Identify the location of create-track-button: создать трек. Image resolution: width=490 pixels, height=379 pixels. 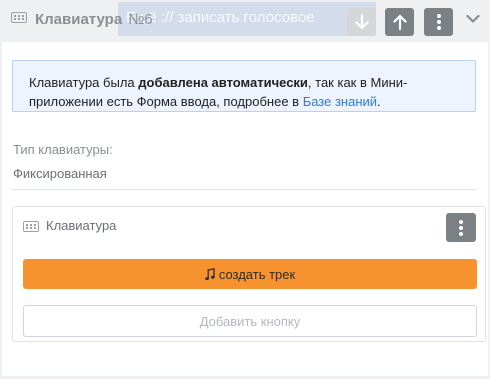
(250, 274).